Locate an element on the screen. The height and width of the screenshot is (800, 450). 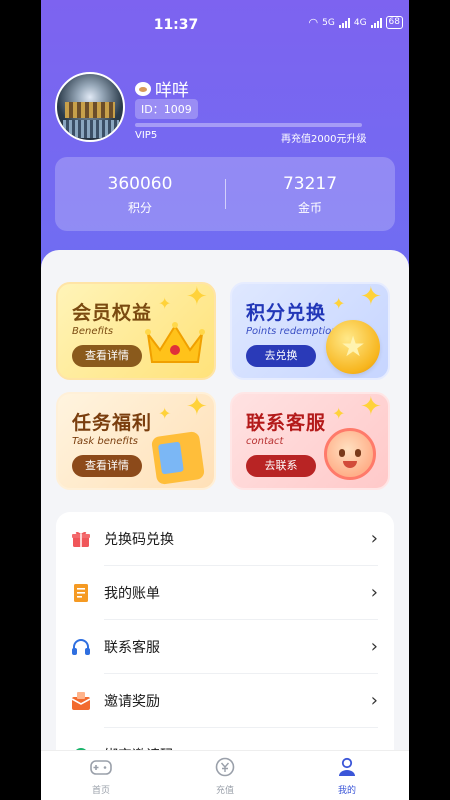
tab-recharge: 充值 is located at coordinates (225, 776).